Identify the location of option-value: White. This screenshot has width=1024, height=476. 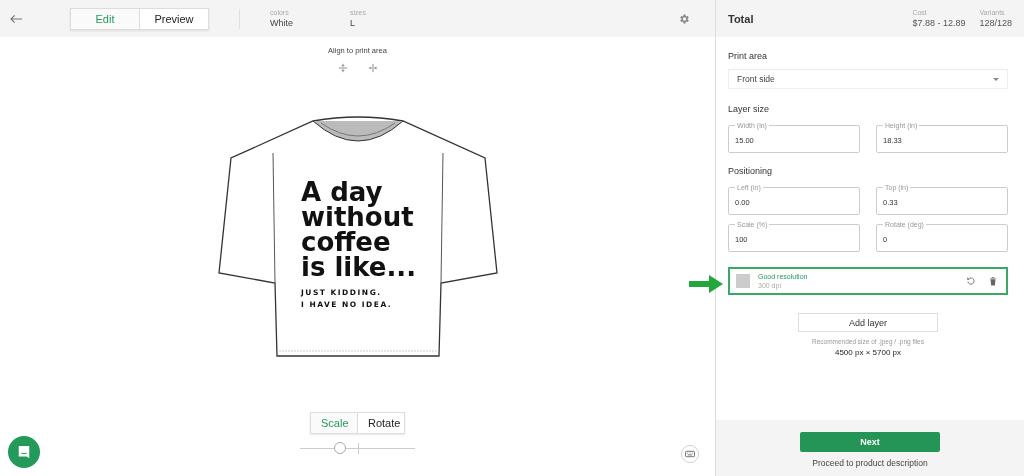
(310, 23).